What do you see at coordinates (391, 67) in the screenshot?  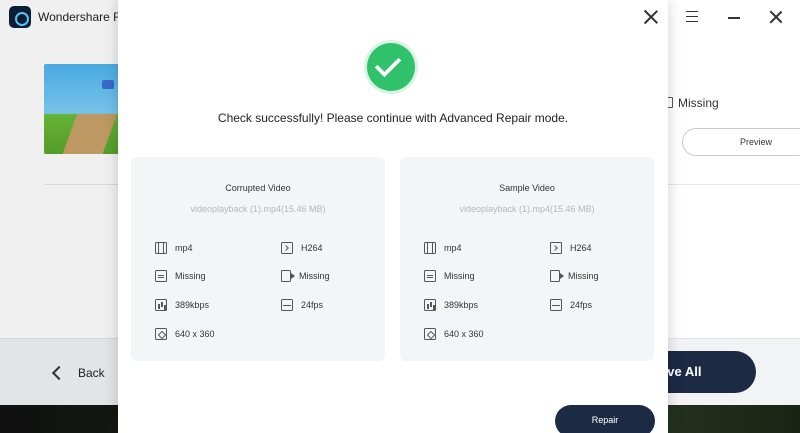 I see `success-check-icon` at bounding box center [391, 67].